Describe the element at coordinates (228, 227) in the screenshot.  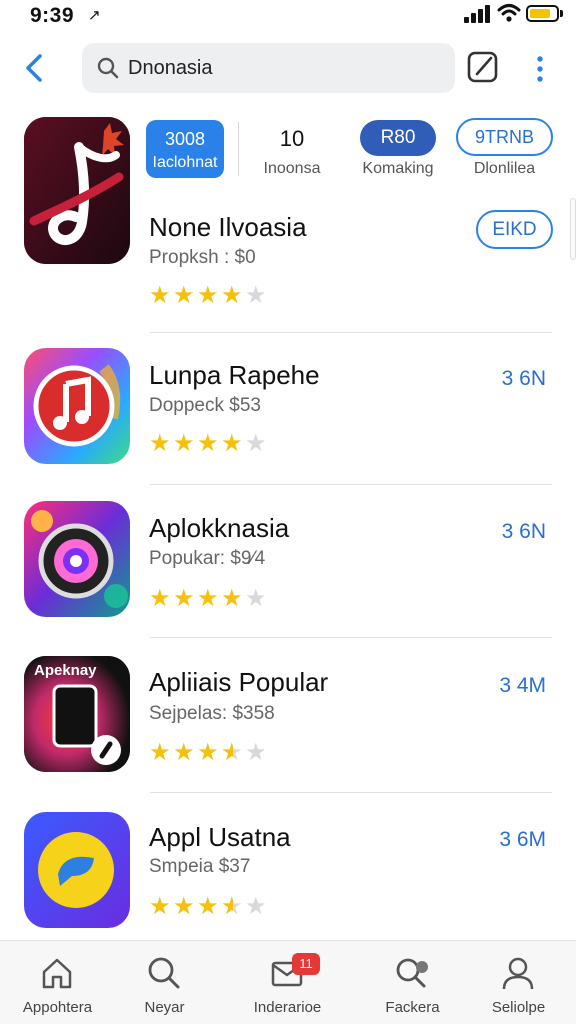
I see `featured-app-name: None Ilvoasia` at that location.